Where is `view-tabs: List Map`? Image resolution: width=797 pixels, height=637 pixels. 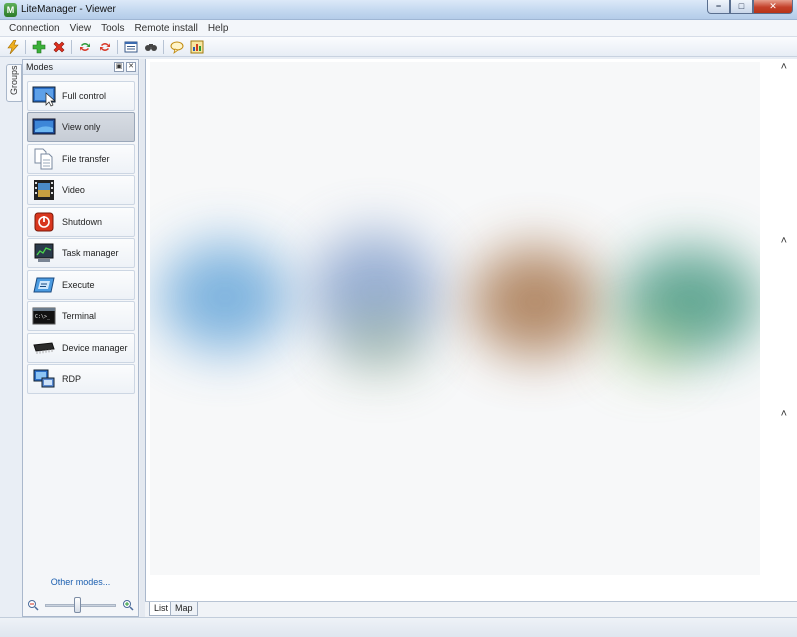 view-tabs: List Map is located at coordinates (471, 609).